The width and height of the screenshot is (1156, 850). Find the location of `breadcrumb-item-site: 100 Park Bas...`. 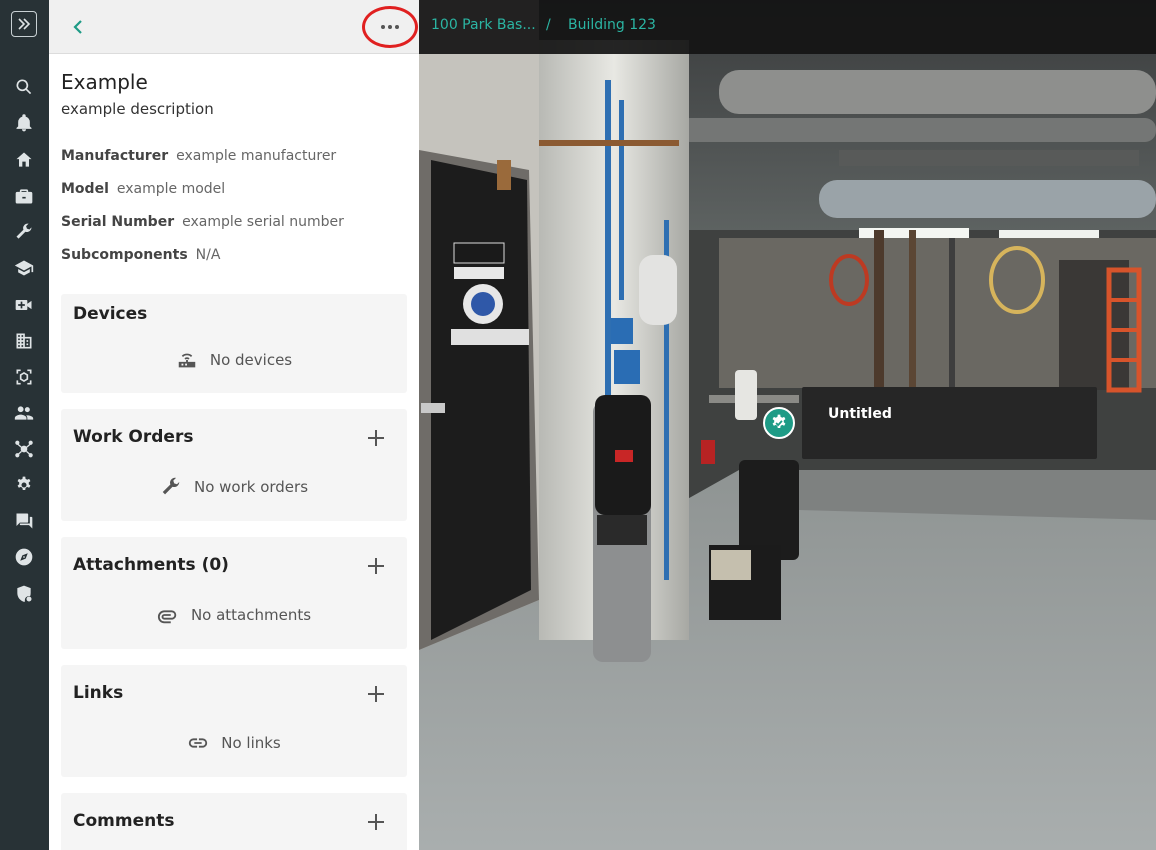

breadcrumb-item-site: 100 Park Bas... is located at coordinates (483, 25).